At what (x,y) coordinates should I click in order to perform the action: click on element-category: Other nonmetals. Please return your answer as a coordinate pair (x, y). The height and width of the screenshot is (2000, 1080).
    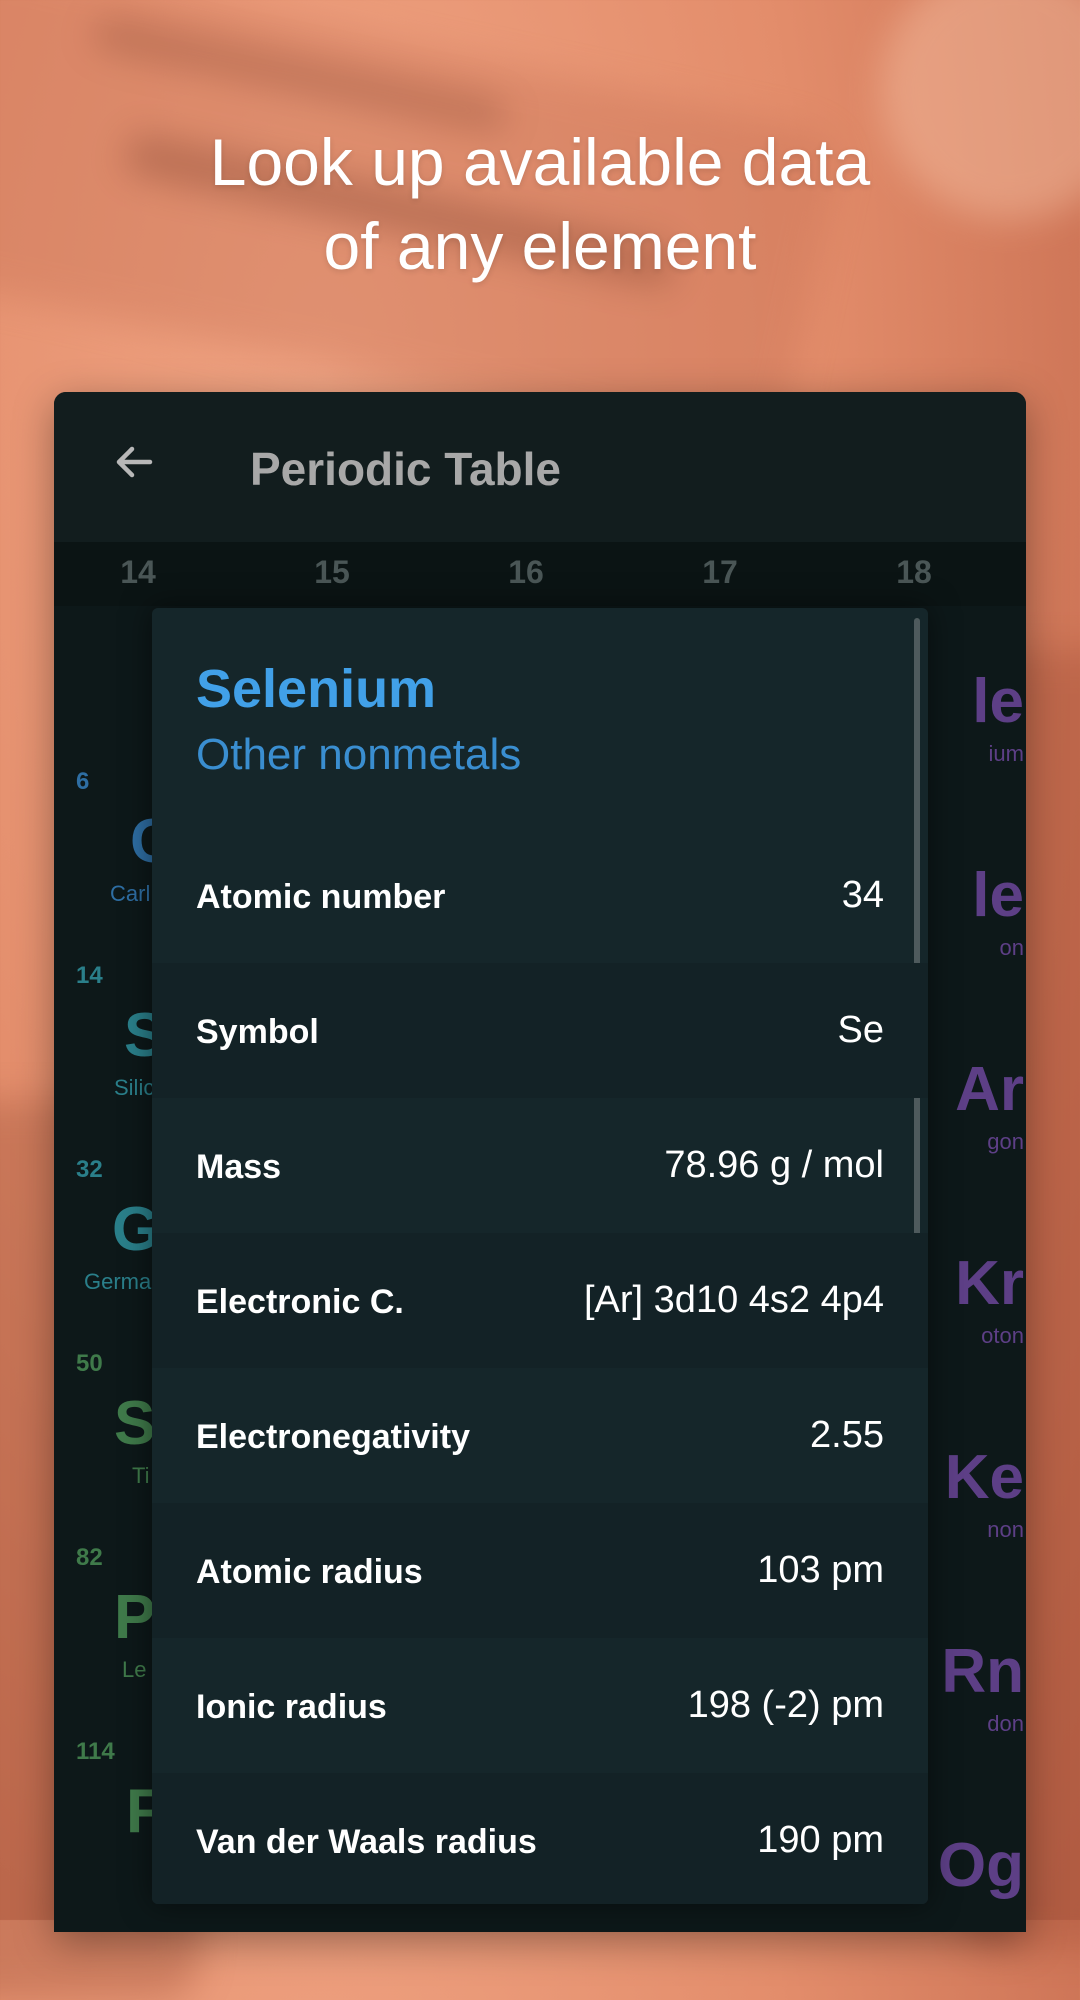
    Looking at the image, I should click on (359, 754).